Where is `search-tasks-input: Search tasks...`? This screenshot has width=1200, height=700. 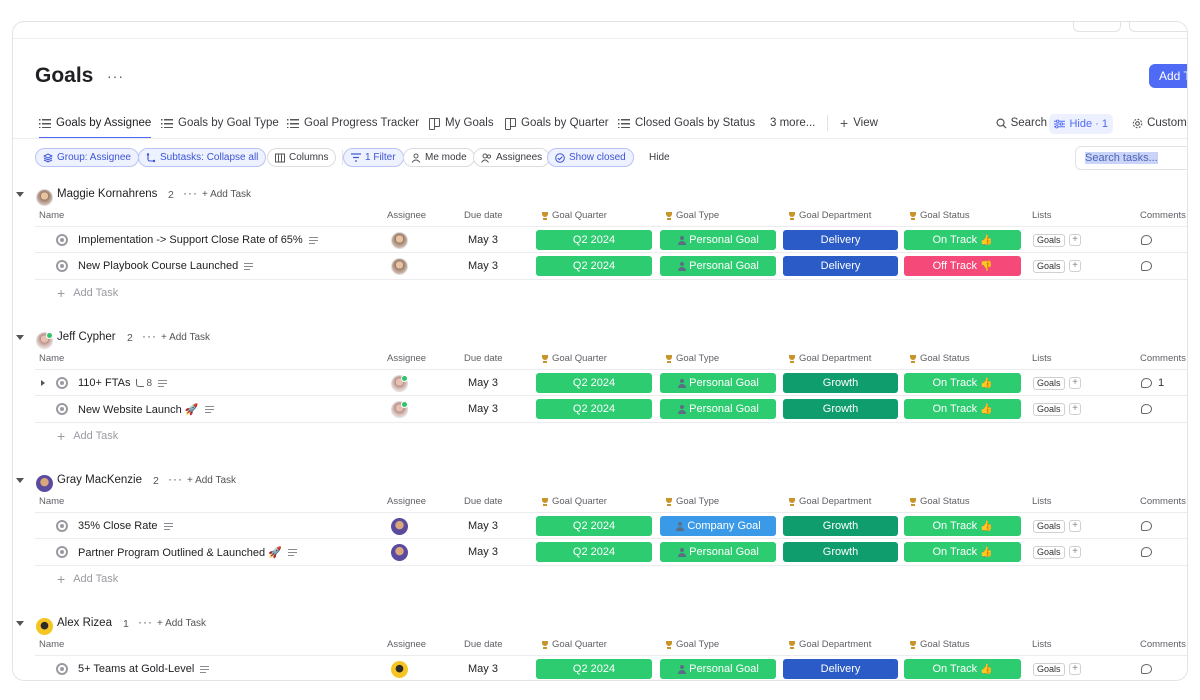
search-tasks-input: Search tasks... is located at coordinates (1131, 158).